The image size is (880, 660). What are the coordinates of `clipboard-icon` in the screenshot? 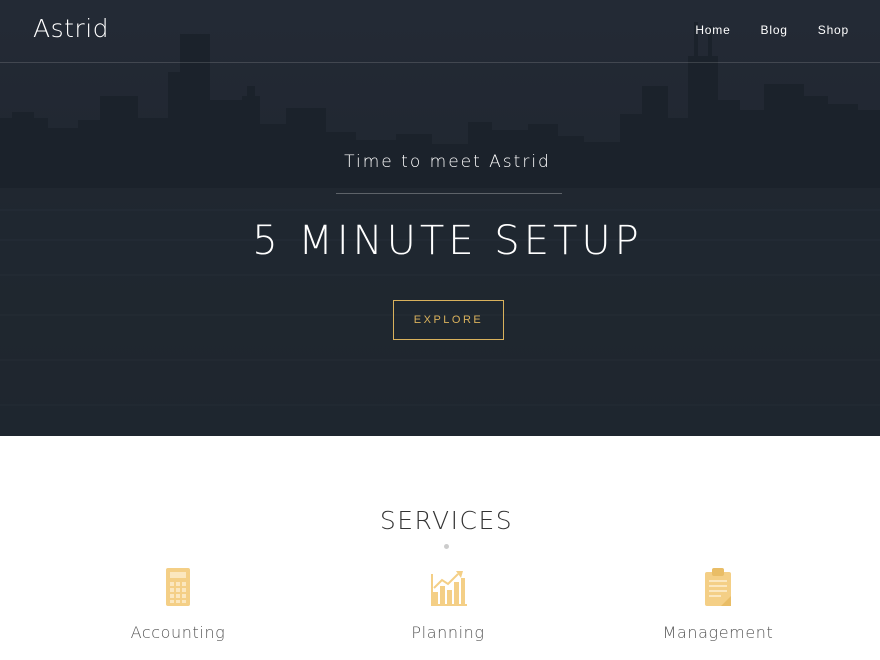 It's located at (718, 587).